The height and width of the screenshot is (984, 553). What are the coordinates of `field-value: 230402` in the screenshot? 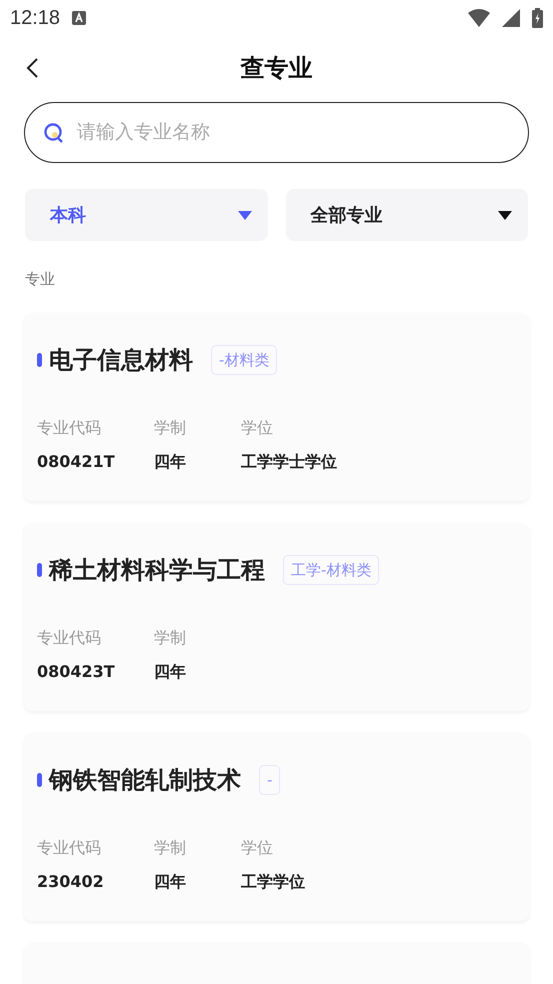 It's located at (71, 882).